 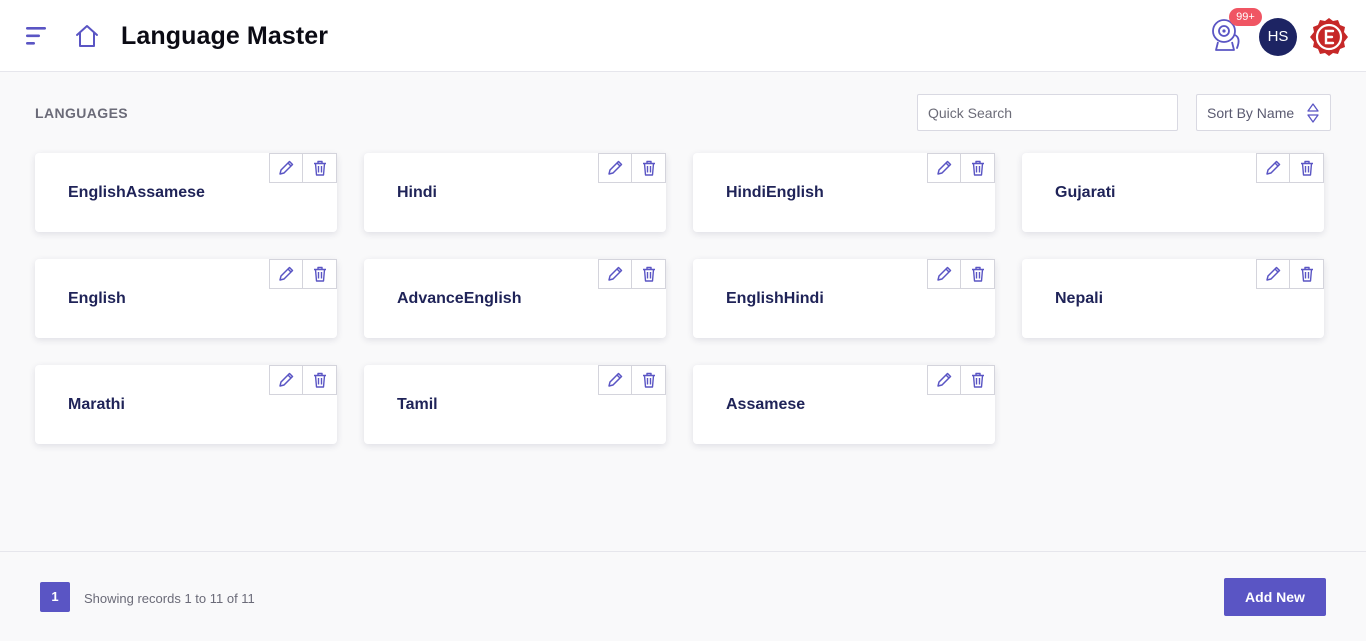 I want to click on sort-label: Sort By Name, so click(x=1251, y=113).